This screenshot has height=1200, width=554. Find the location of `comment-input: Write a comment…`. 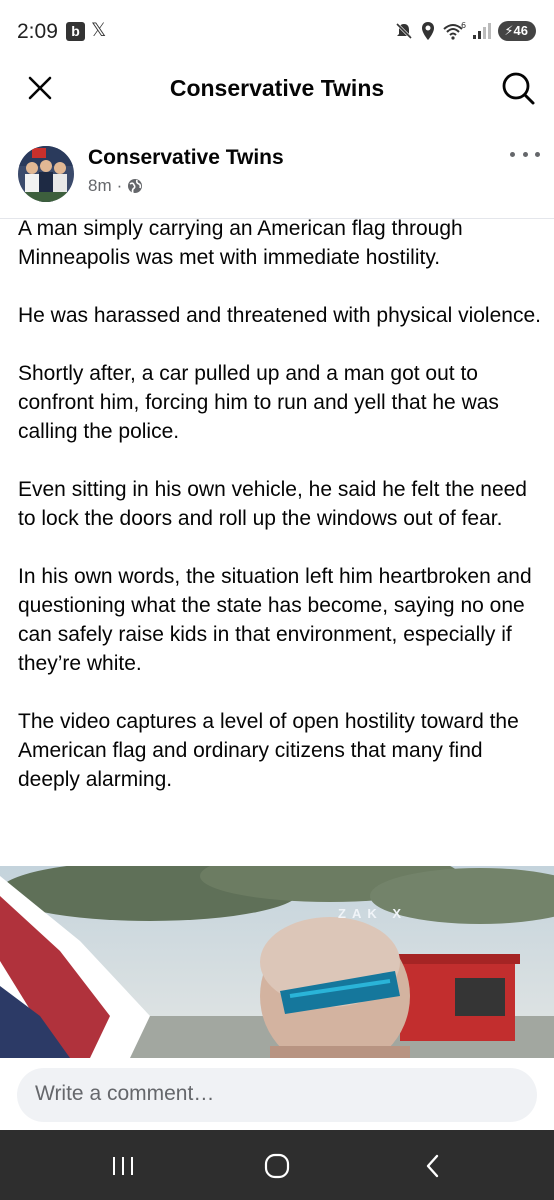

comment-input: Write a comment… is located at coordinates (277, 1095).